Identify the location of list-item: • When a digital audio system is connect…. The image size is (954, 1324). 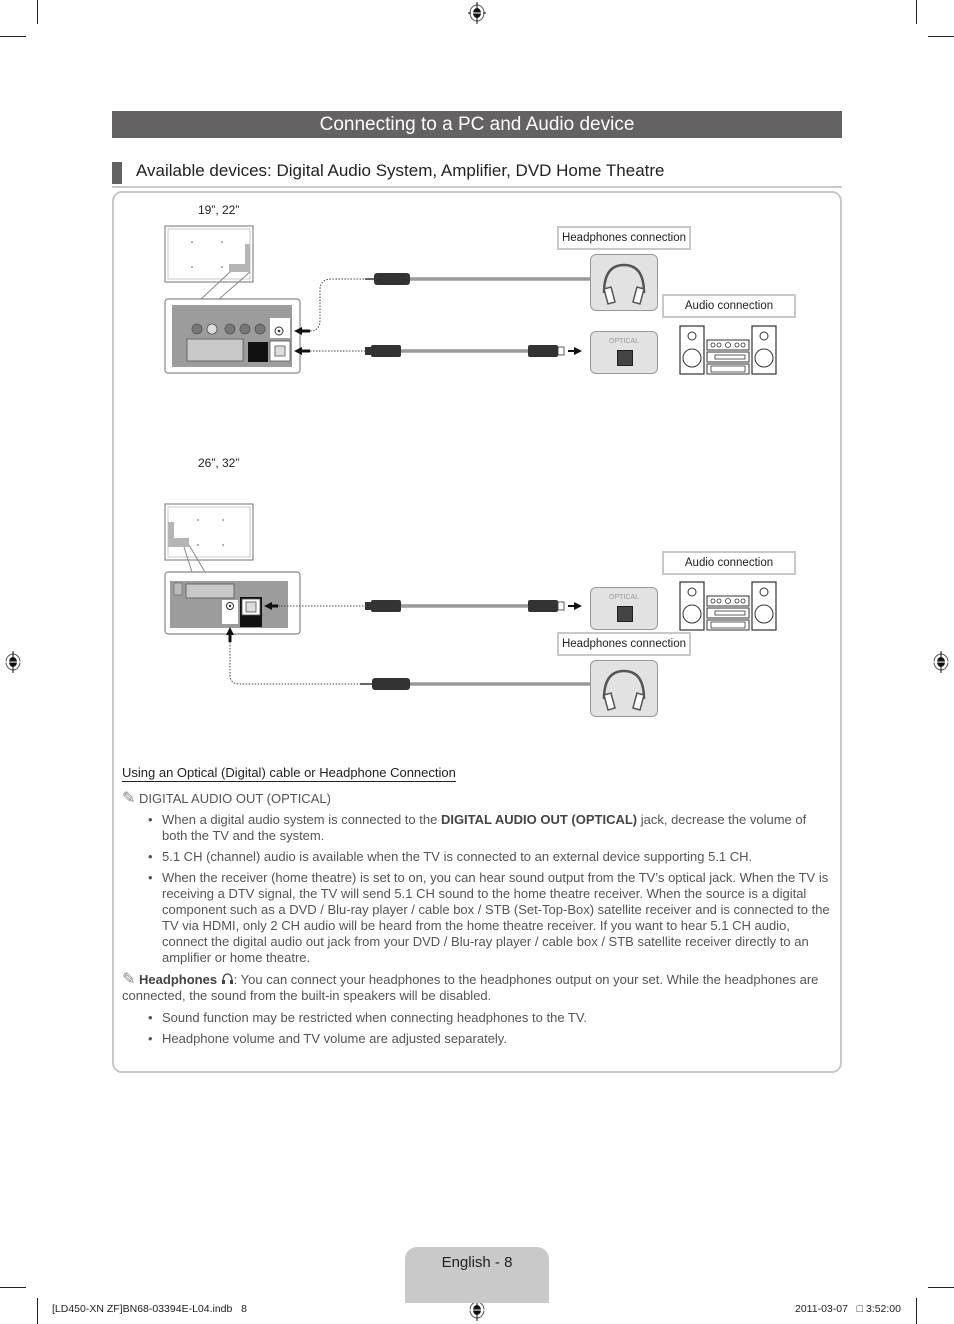
(477, 827).